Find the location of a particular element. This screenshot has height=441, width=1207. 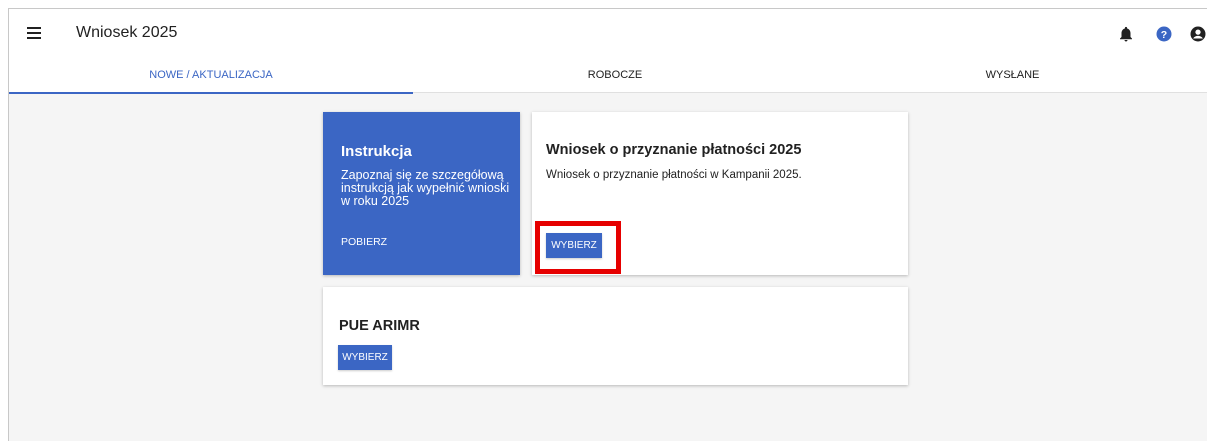

app-bar: Wniosek 2025 ? is located at coordinates (608, 35).